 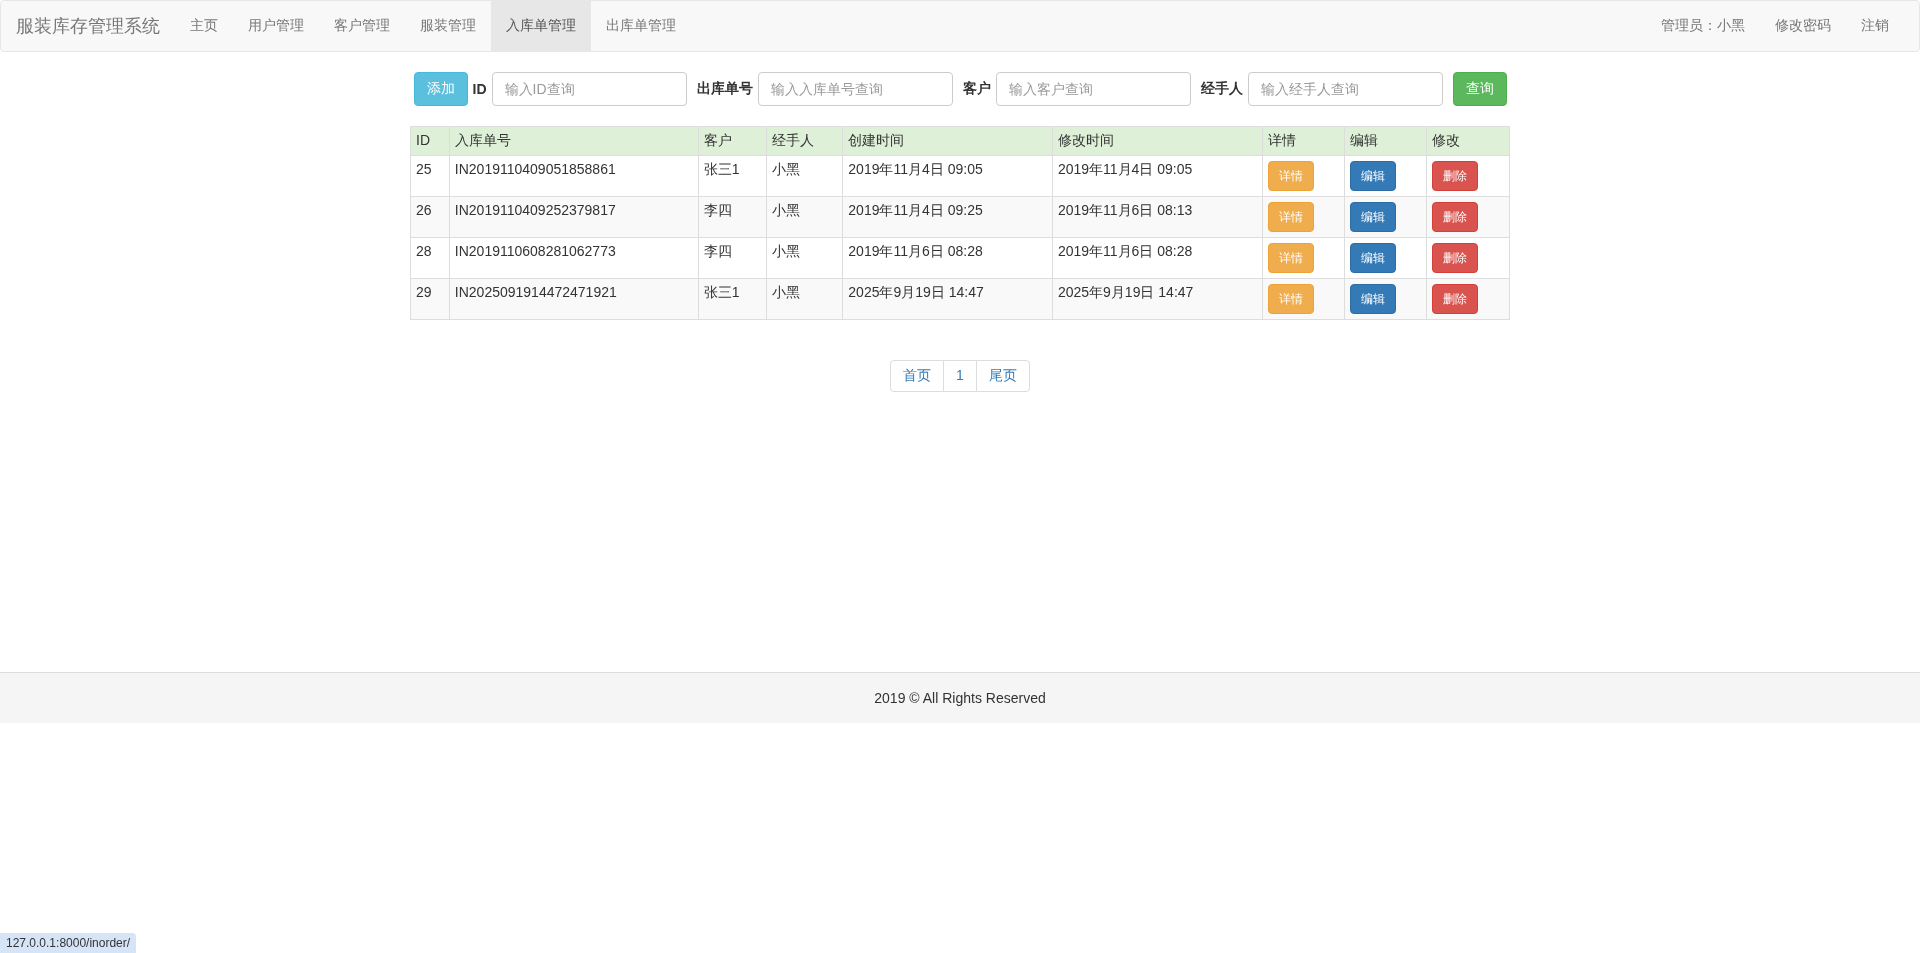 What do you see at coordinates (430, 299) in the screenshot?
I see `table-cell: 29` at bounding box center [430, 299].